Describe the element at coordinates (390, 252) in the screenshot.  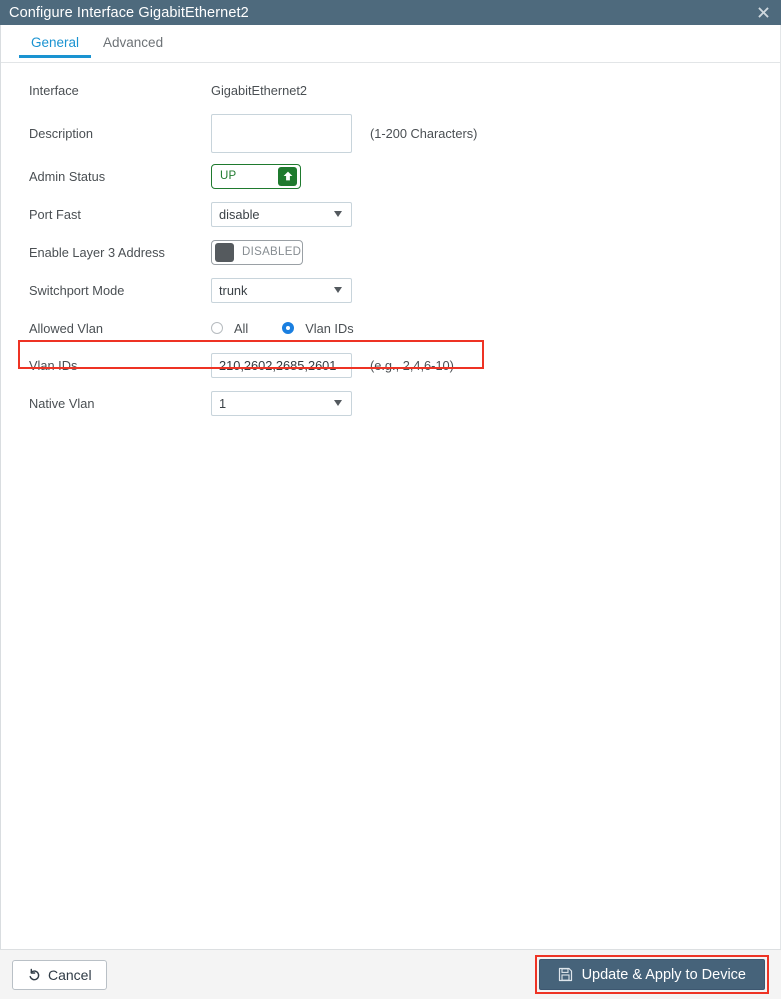
I see `row-enable-layer3: Enable Layer 3 Address DISABLED` at that location.